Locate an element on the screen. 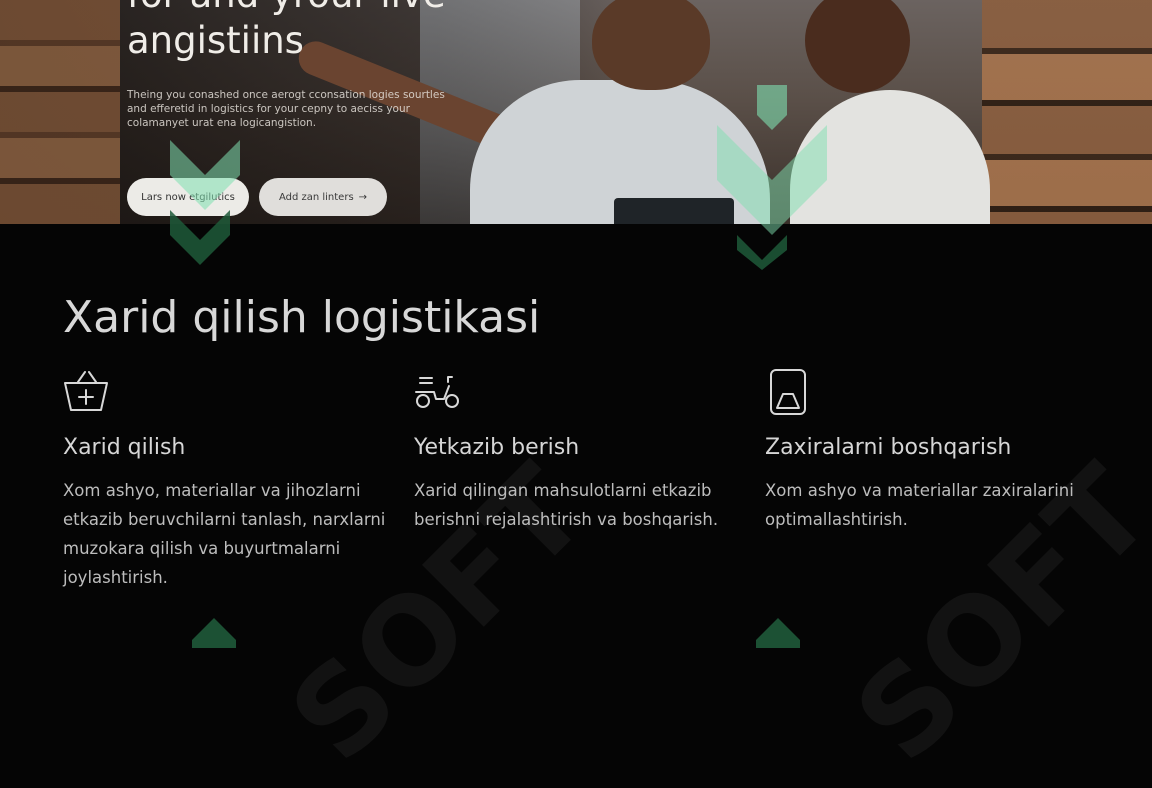 This screenshot has width=1152, height=788. hero-secondary-button: Add zan linters → is located at coordinates (323, 197).